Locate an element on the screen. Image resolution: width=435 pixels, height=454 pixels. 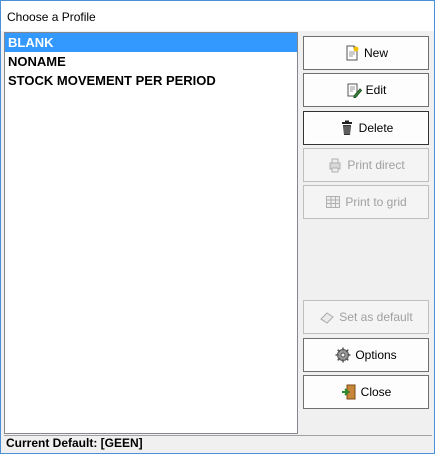
new-document-icon is located at coordinates (352, 53).